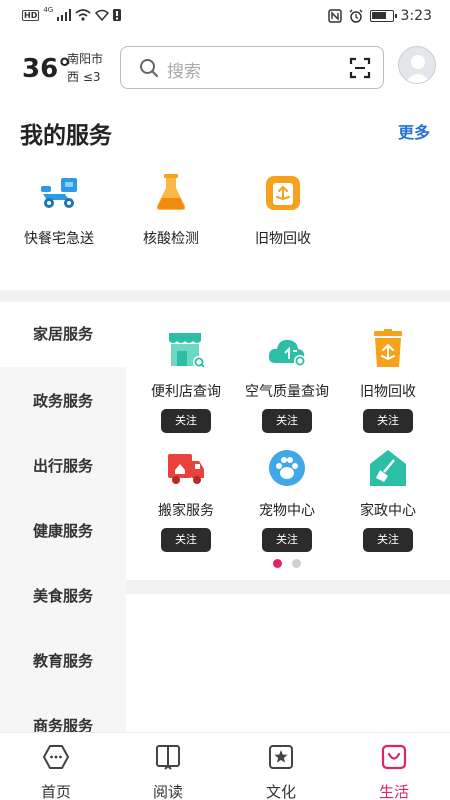  What do you see at coordinates (388, 468) in the screenshot?
I see `cleaning-house-icon` at bounding box center [388, 468].